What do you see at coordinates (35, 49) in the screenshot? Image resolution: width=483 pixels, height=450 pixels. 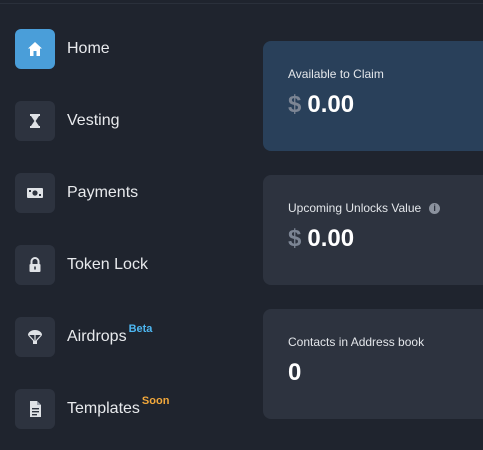 I see `home-icon` at bounding box center [35, 49].